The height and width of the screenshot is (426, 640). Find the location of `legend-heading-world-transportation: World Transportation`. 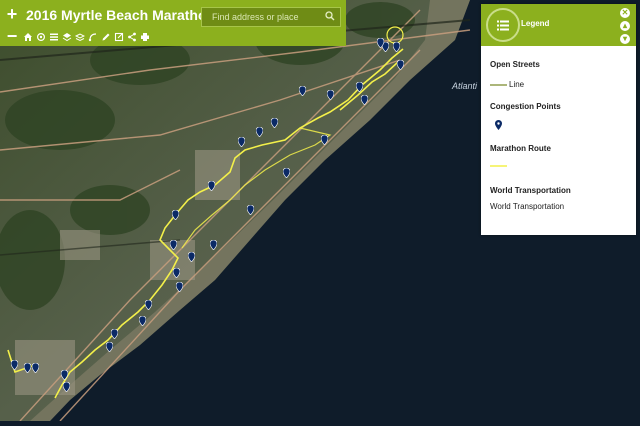

legend-heading-world-transportation: World Transportation is located at coordinates (530, 190).